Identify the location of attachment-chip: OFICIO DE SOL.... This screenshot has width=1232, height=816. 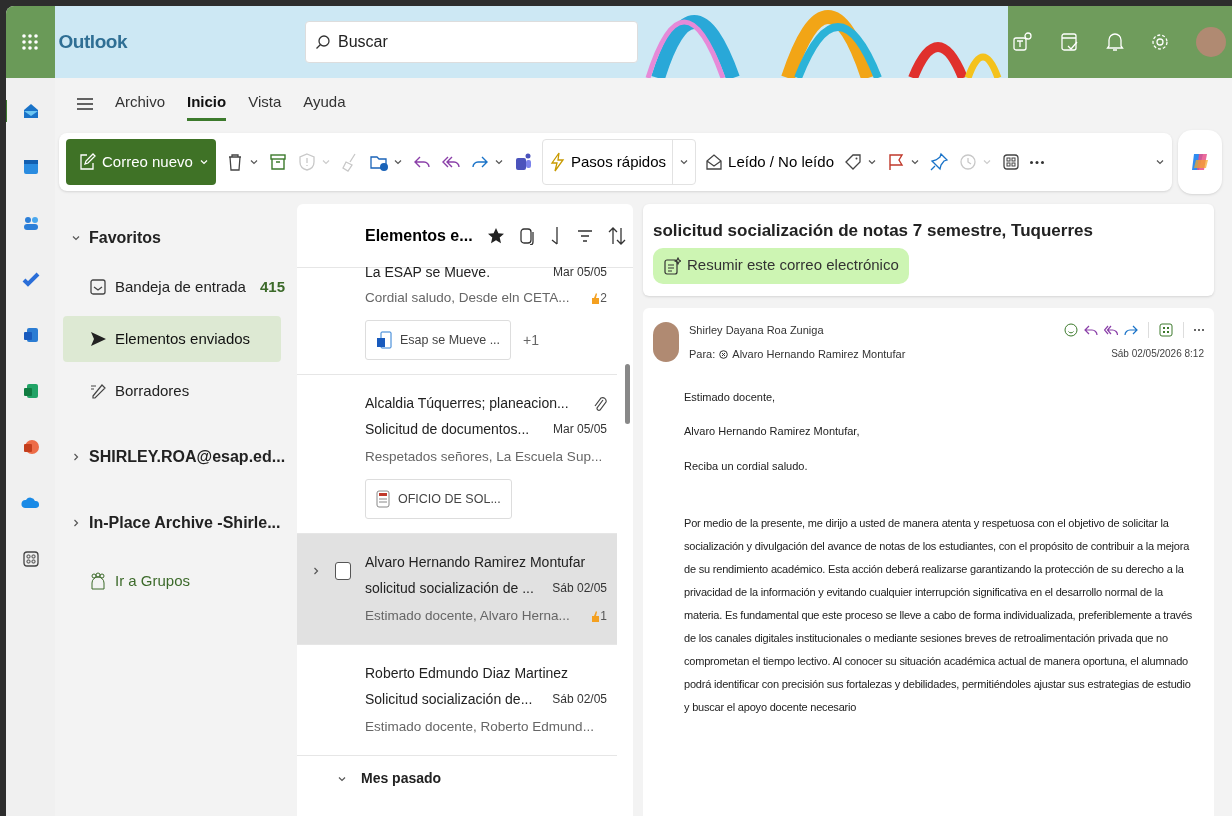
(438, 499).